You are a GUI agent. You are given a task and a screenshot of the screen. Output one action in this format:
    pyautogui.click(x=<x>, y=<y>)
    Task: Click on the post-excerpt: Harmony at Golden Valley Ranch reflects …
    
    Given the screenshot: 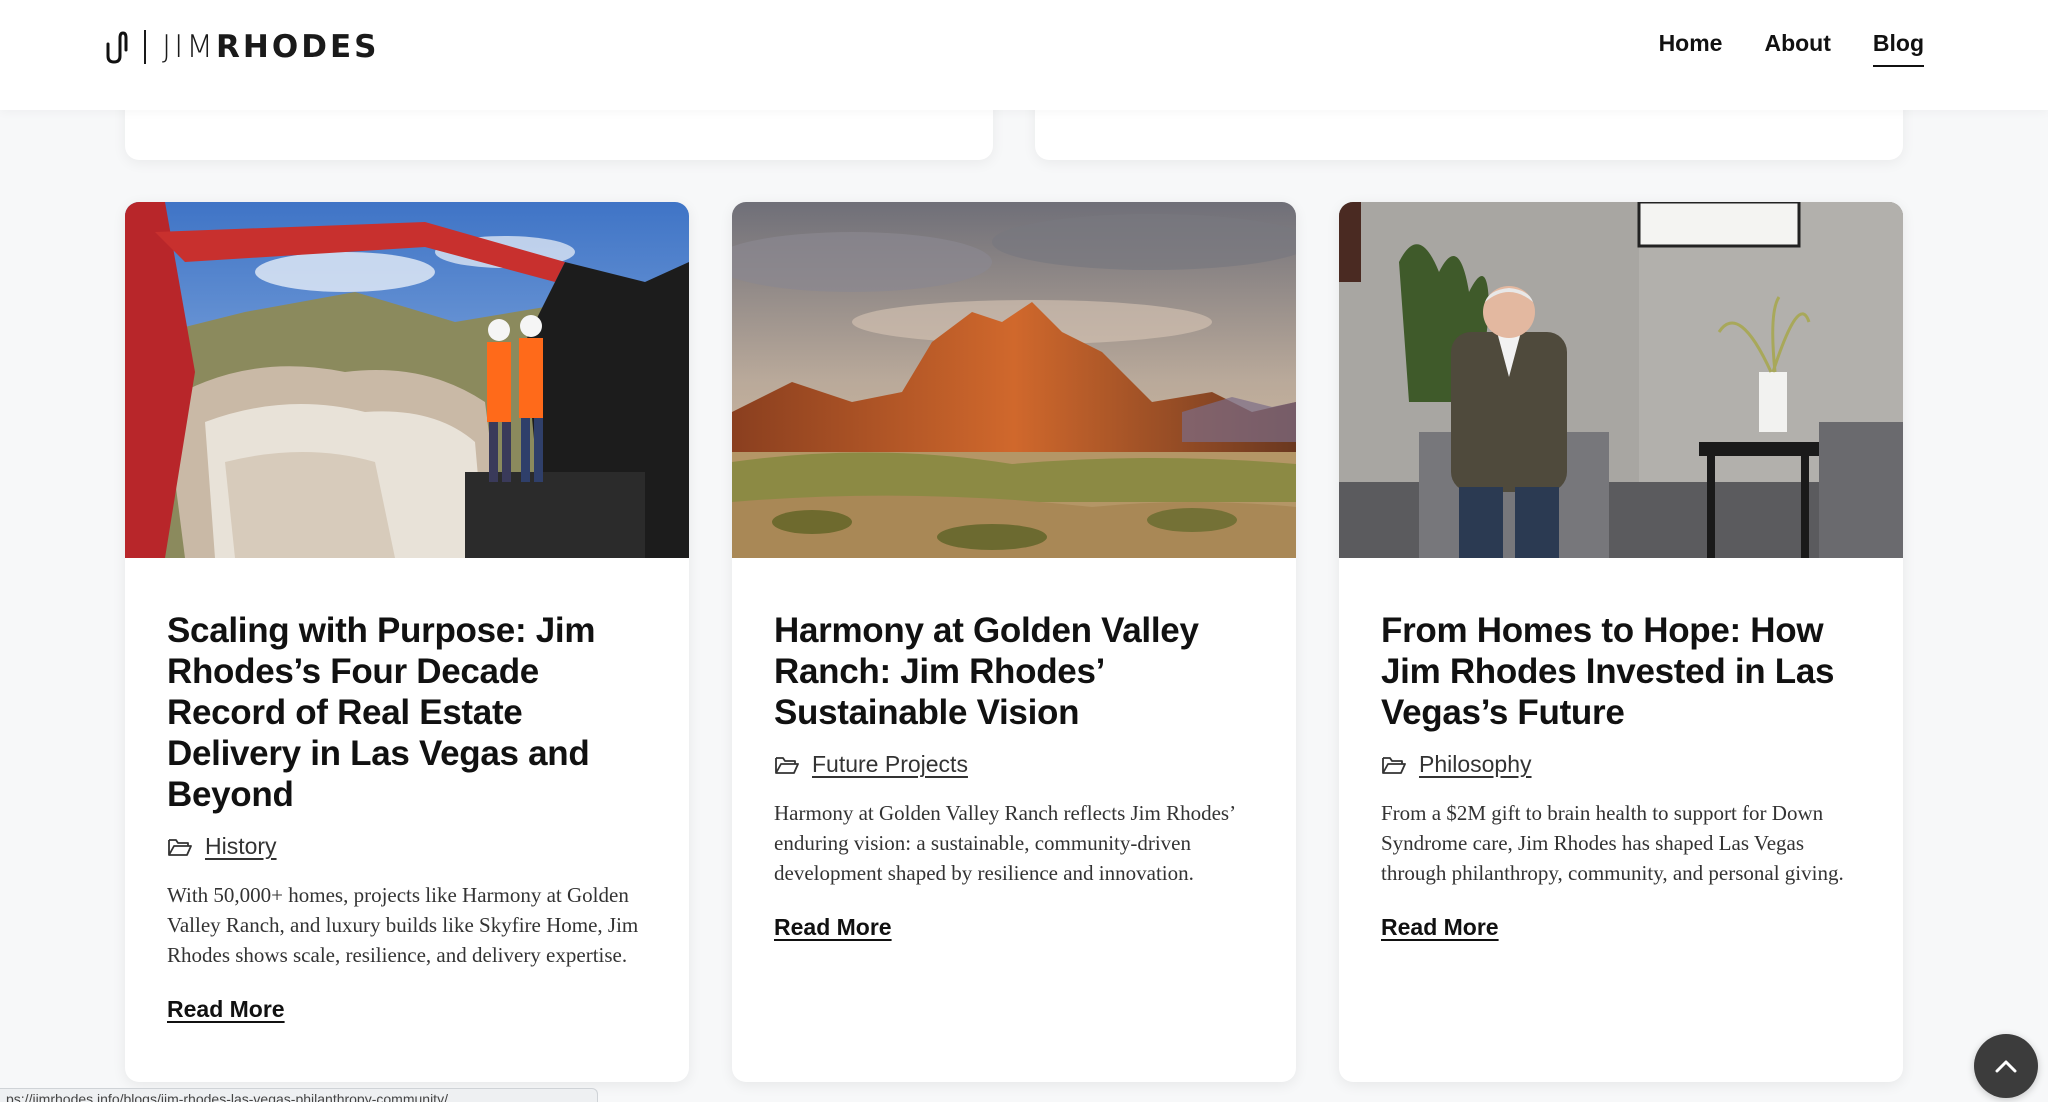 What is the action you would take?
    pyautogui.click(x=1004, y=843)
    